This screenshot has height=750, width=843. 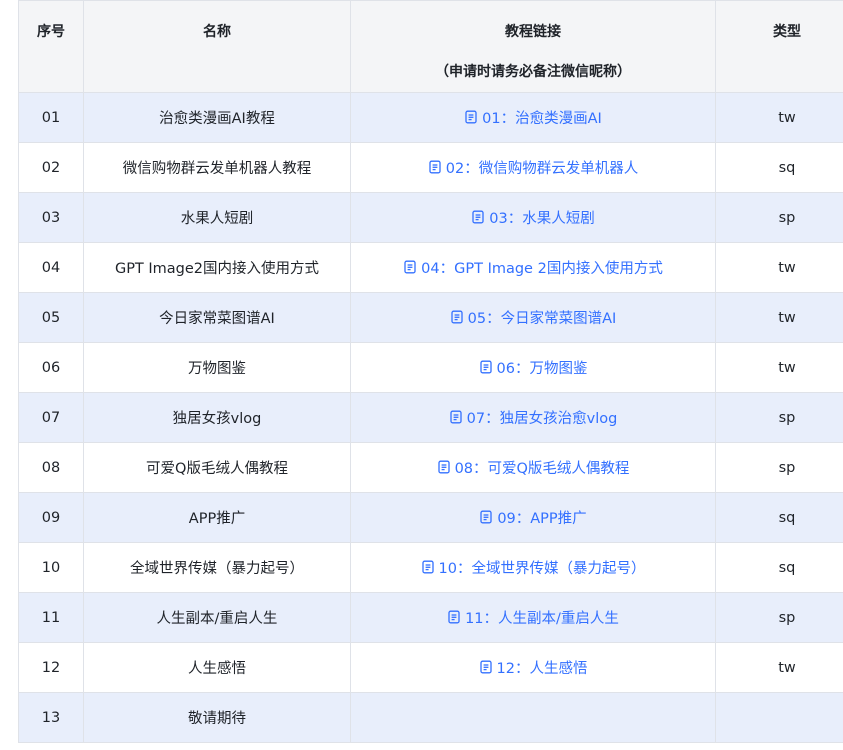 What do you see at coordinates (217, 217) in the screenshot?
I see `cell-name: 水果人短剧` at bounding box center [217, 217].